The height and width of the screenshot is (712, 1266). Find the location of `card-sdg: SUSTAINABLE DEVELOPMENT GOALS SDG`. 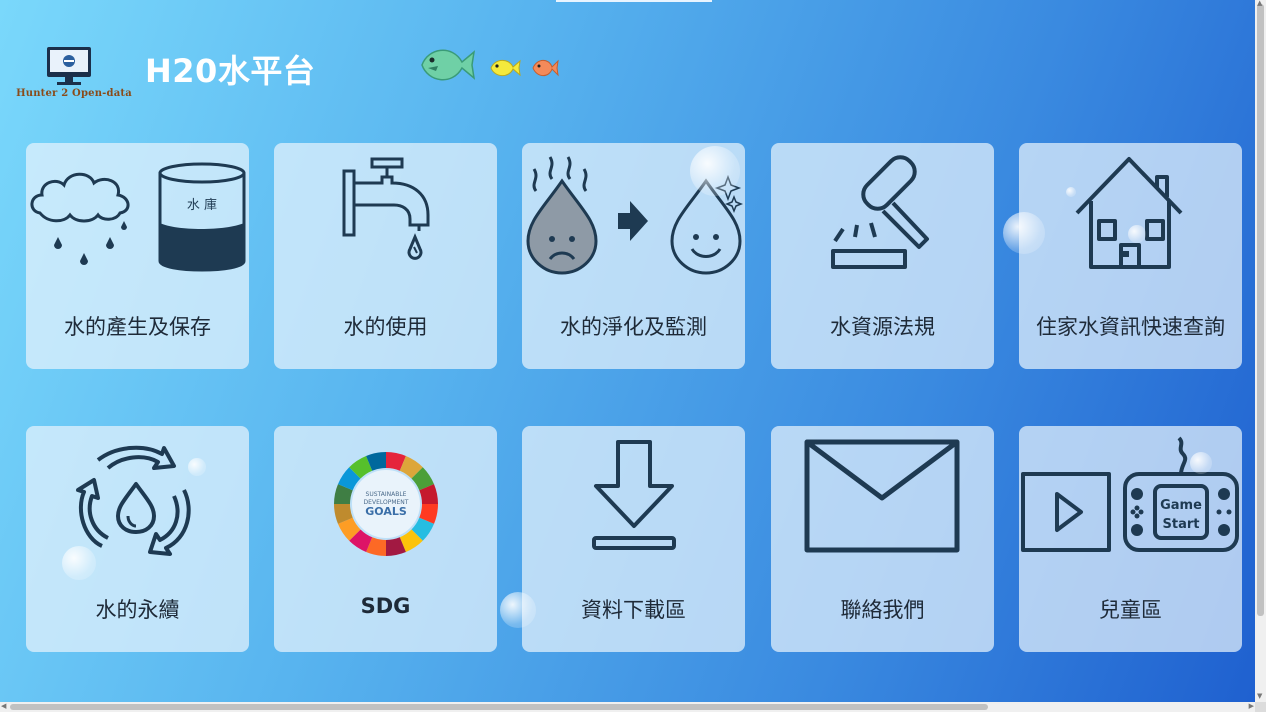

card-sdg: SUSTAINABLE DEVELOPMENT GOALS SDG is located at coordinates (385, 539).